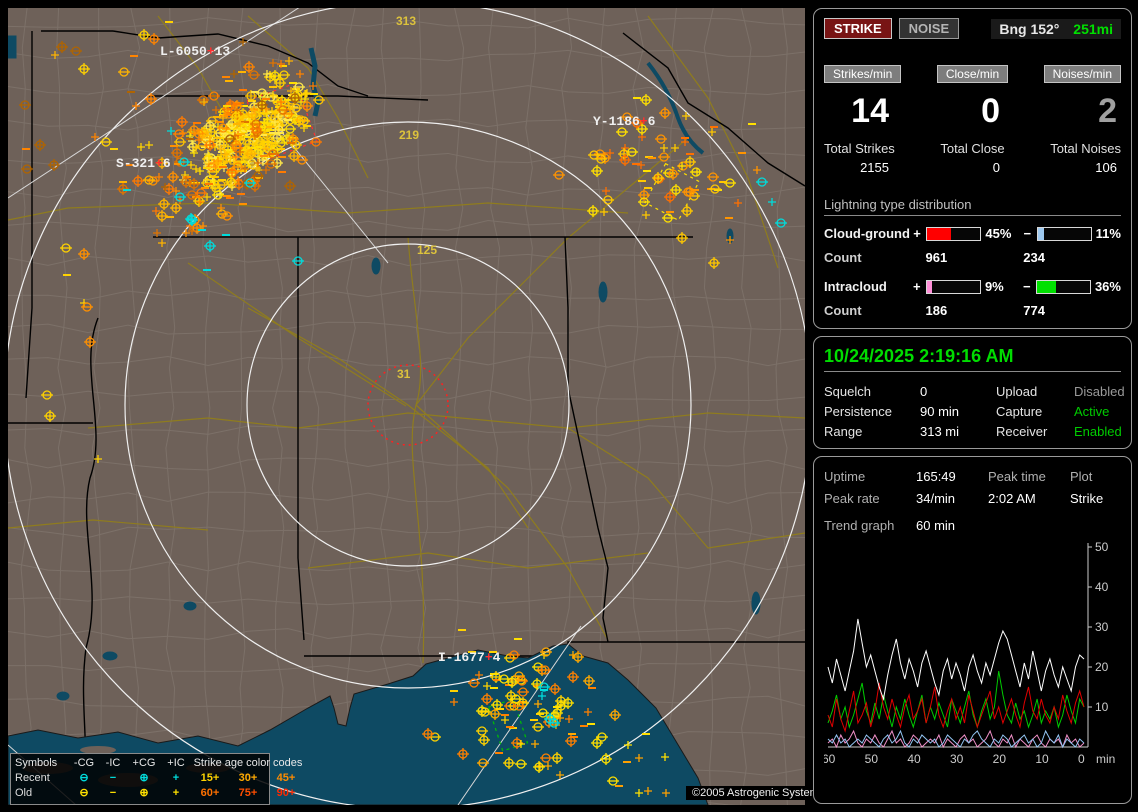 The height and width of the screenshot is (812, 1138). What do you see at coordinates (929, 28) in the screenshot?
I see `noise-button: NOISE` at bounding box center [929, 28].